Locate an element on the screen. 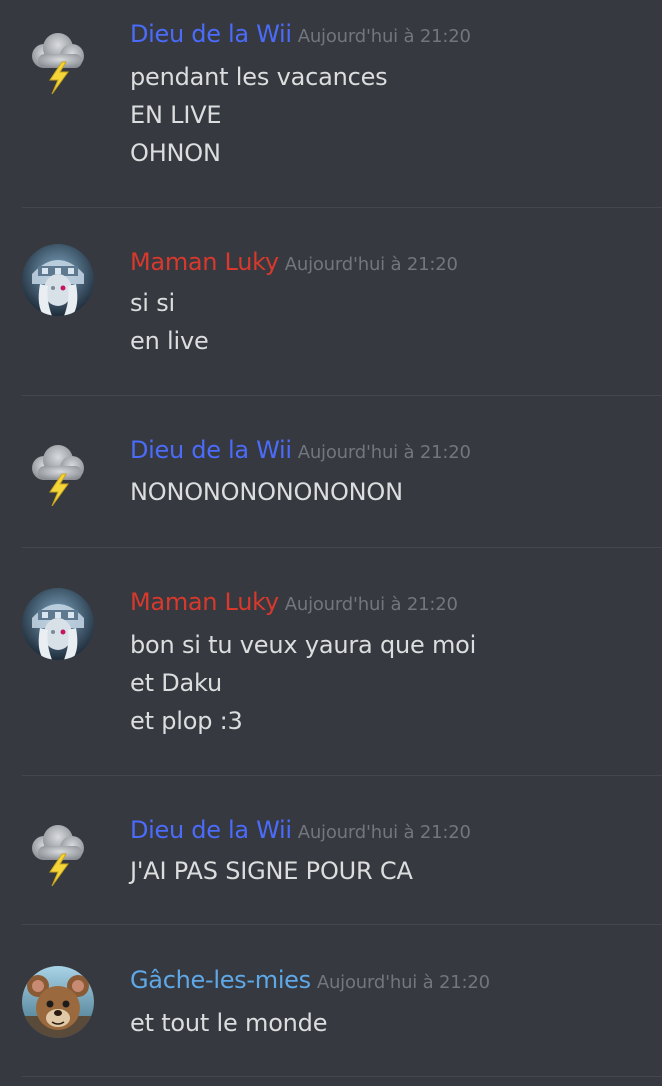 The height and width of the screenshot is (1086, 662). message-content: si si en live is located at coordinates (169, 322).